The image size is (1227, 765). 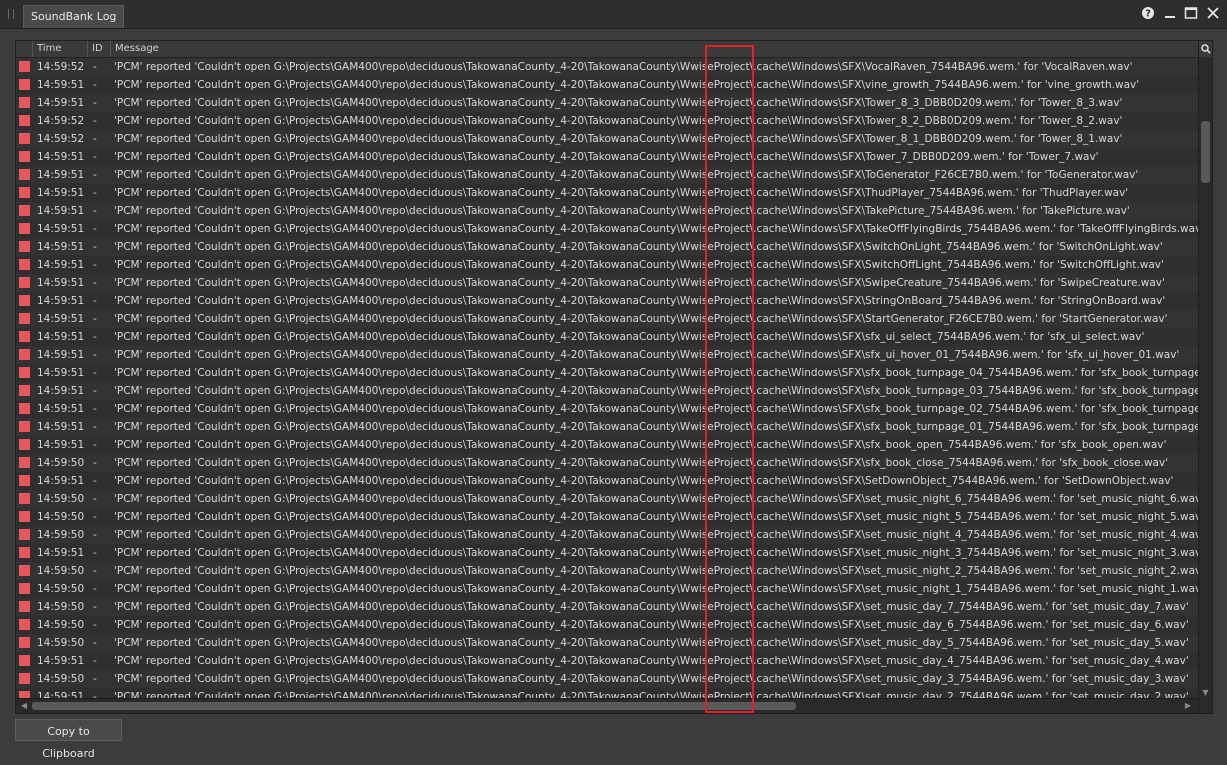 What do you see at coordinates (1188, 706) in the screenshot?
I see `scroll-right-arrow-icon: ▶` at bounding box center [1188, 706].